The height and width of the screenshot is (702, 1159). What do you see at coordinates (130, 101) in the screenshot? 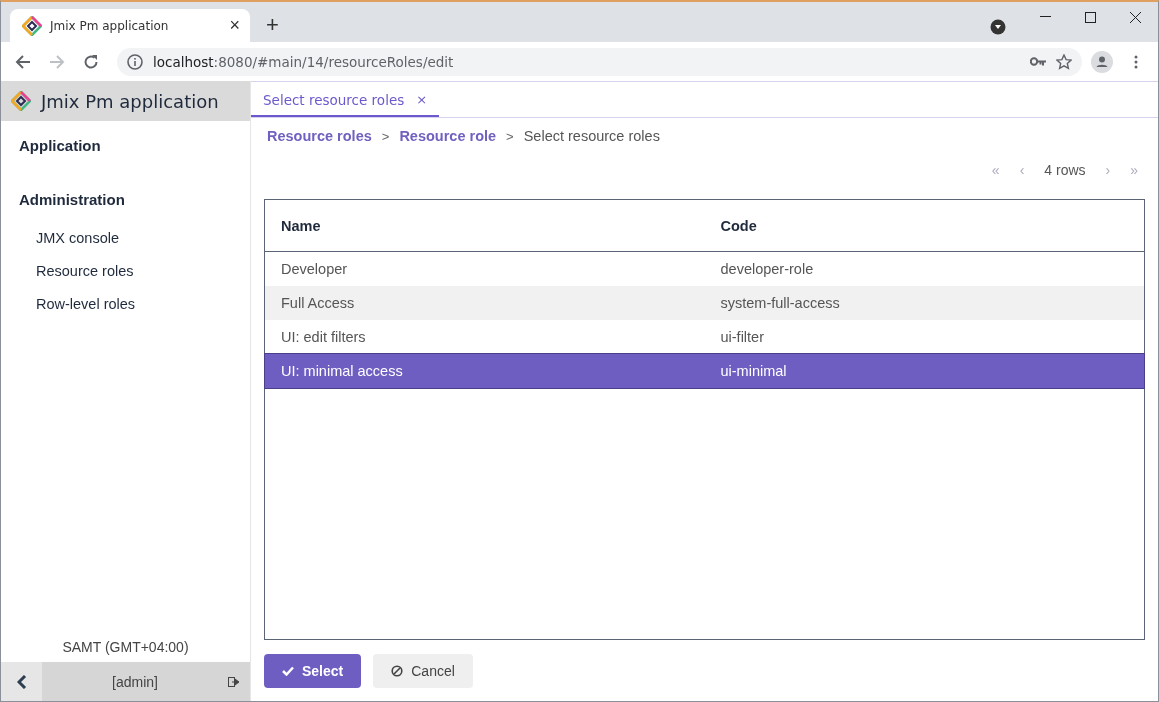
I see `app-title: Jmix Pm application` at bounding box center [130, 101].